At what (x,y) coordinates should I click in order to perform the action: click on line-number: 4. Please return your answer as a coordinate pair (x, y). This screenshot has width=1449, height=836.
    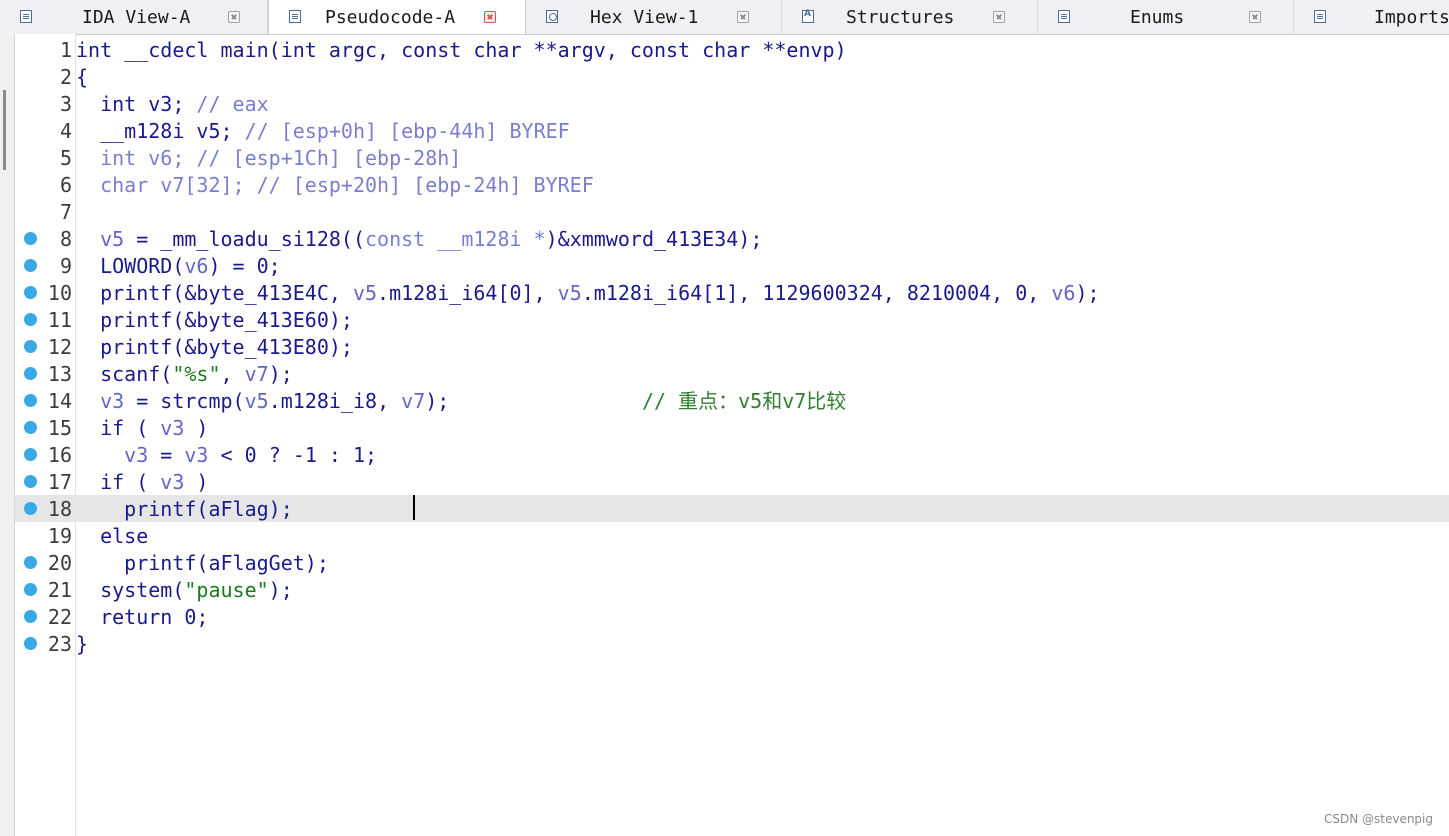
    Looking at the image, I should click on (65, 131).